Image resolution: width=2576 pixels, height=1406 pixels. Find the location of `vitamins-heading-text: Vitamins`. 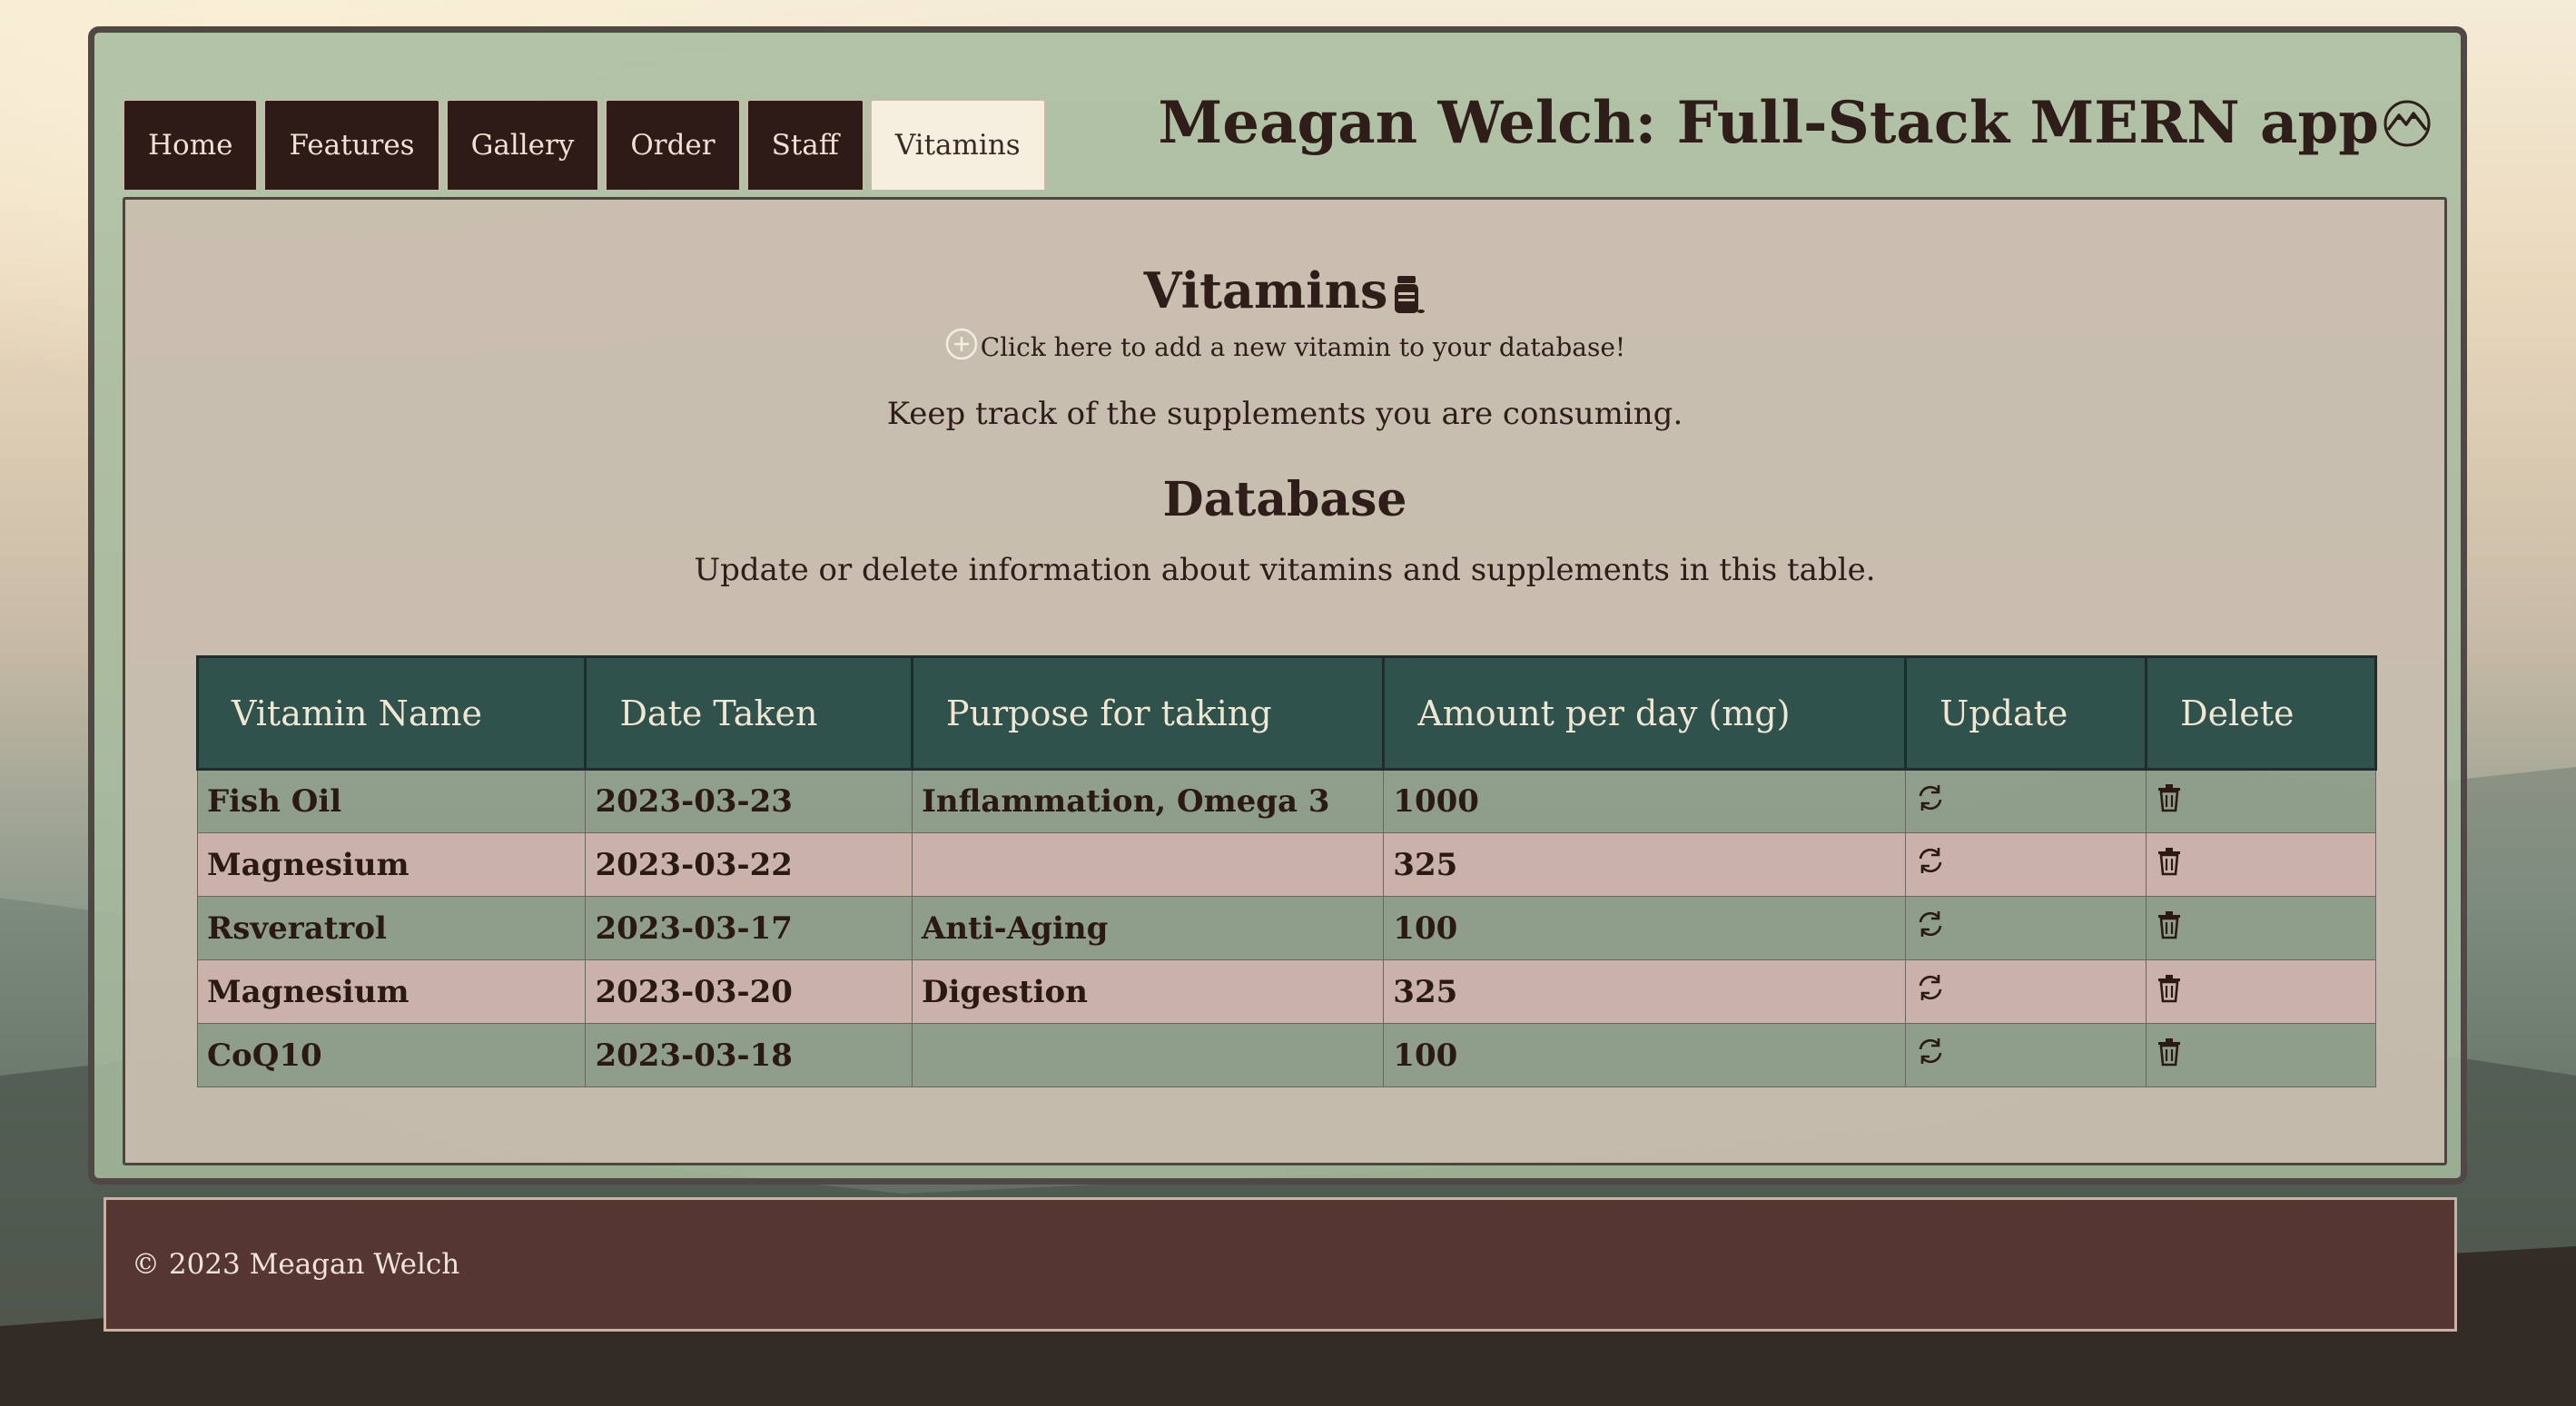

vitamins-heading-text: Vitamins is located at coordinates (1265, 290).